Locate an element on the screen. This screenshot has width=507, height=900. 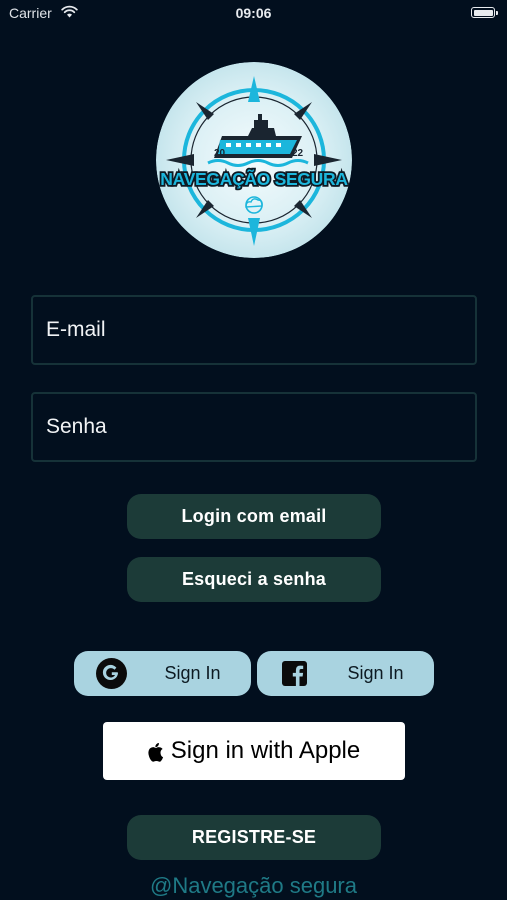
login-email-label: Login com email is located at coordinates (254, 516).